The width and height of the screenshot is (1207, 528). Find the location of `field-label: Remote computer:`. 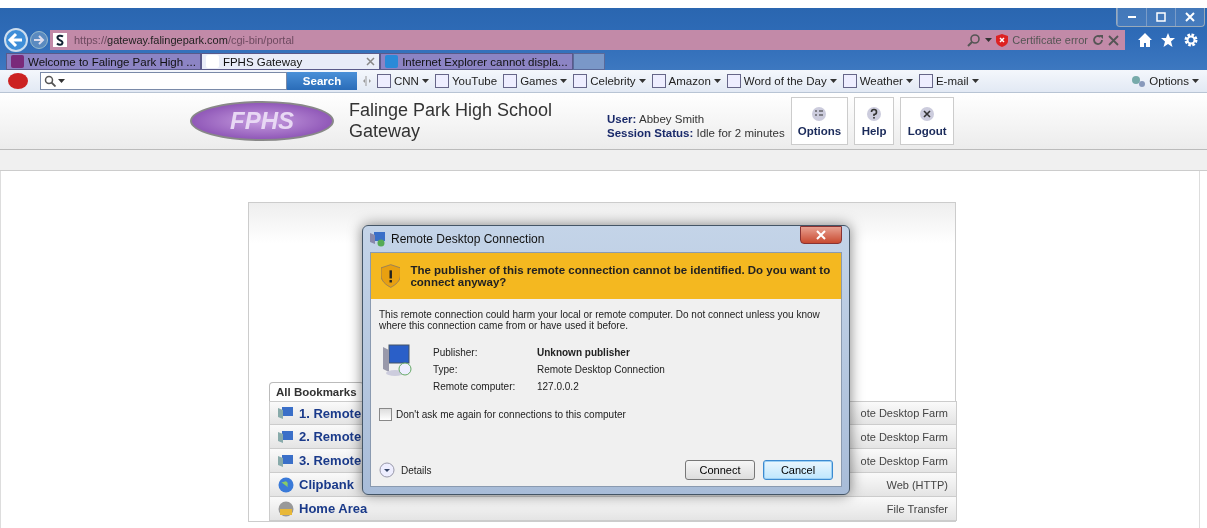

field-label: Remote computer: is located at coordinates (475, 386).